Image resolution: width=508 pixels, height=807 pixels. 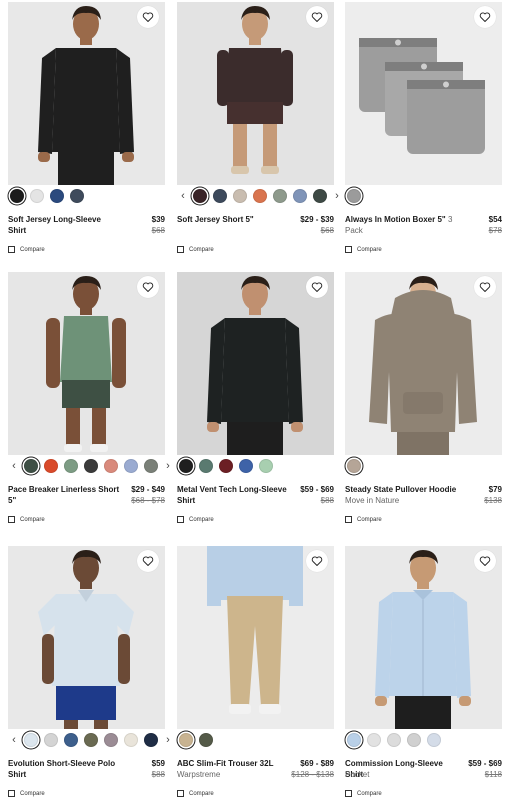 I want to click on product-name: Evolution Short-Sleeve Polo Shirt, so click(x=64, y=769).